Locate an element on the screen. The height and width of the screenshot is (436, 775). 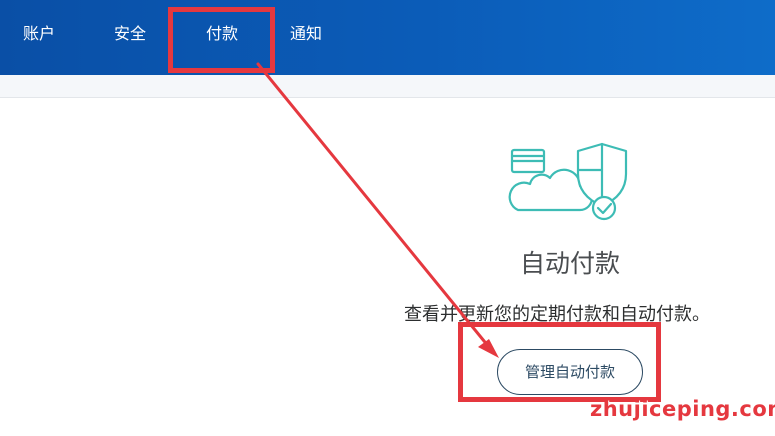
tab-account: 账户 is located at coordinates (39, 34).